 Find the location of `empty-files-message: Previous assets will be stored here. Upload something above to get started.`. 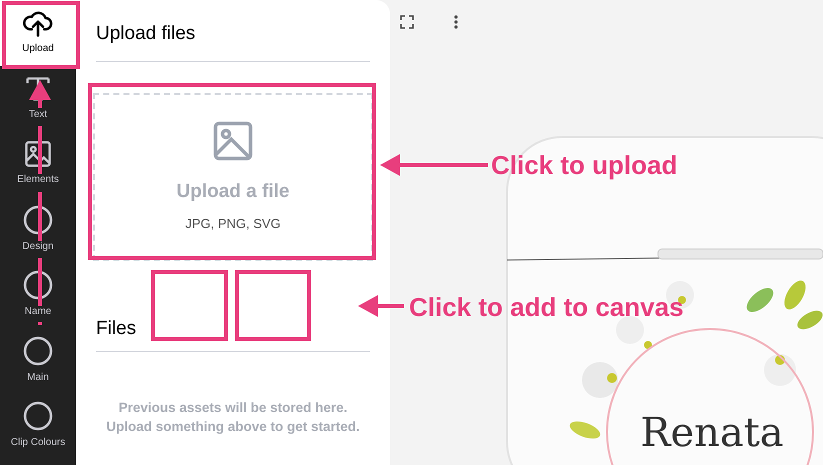

empty-files-message: Previous assets will be stored here. Upload something above to get started. is located at coordinates (233, 417).